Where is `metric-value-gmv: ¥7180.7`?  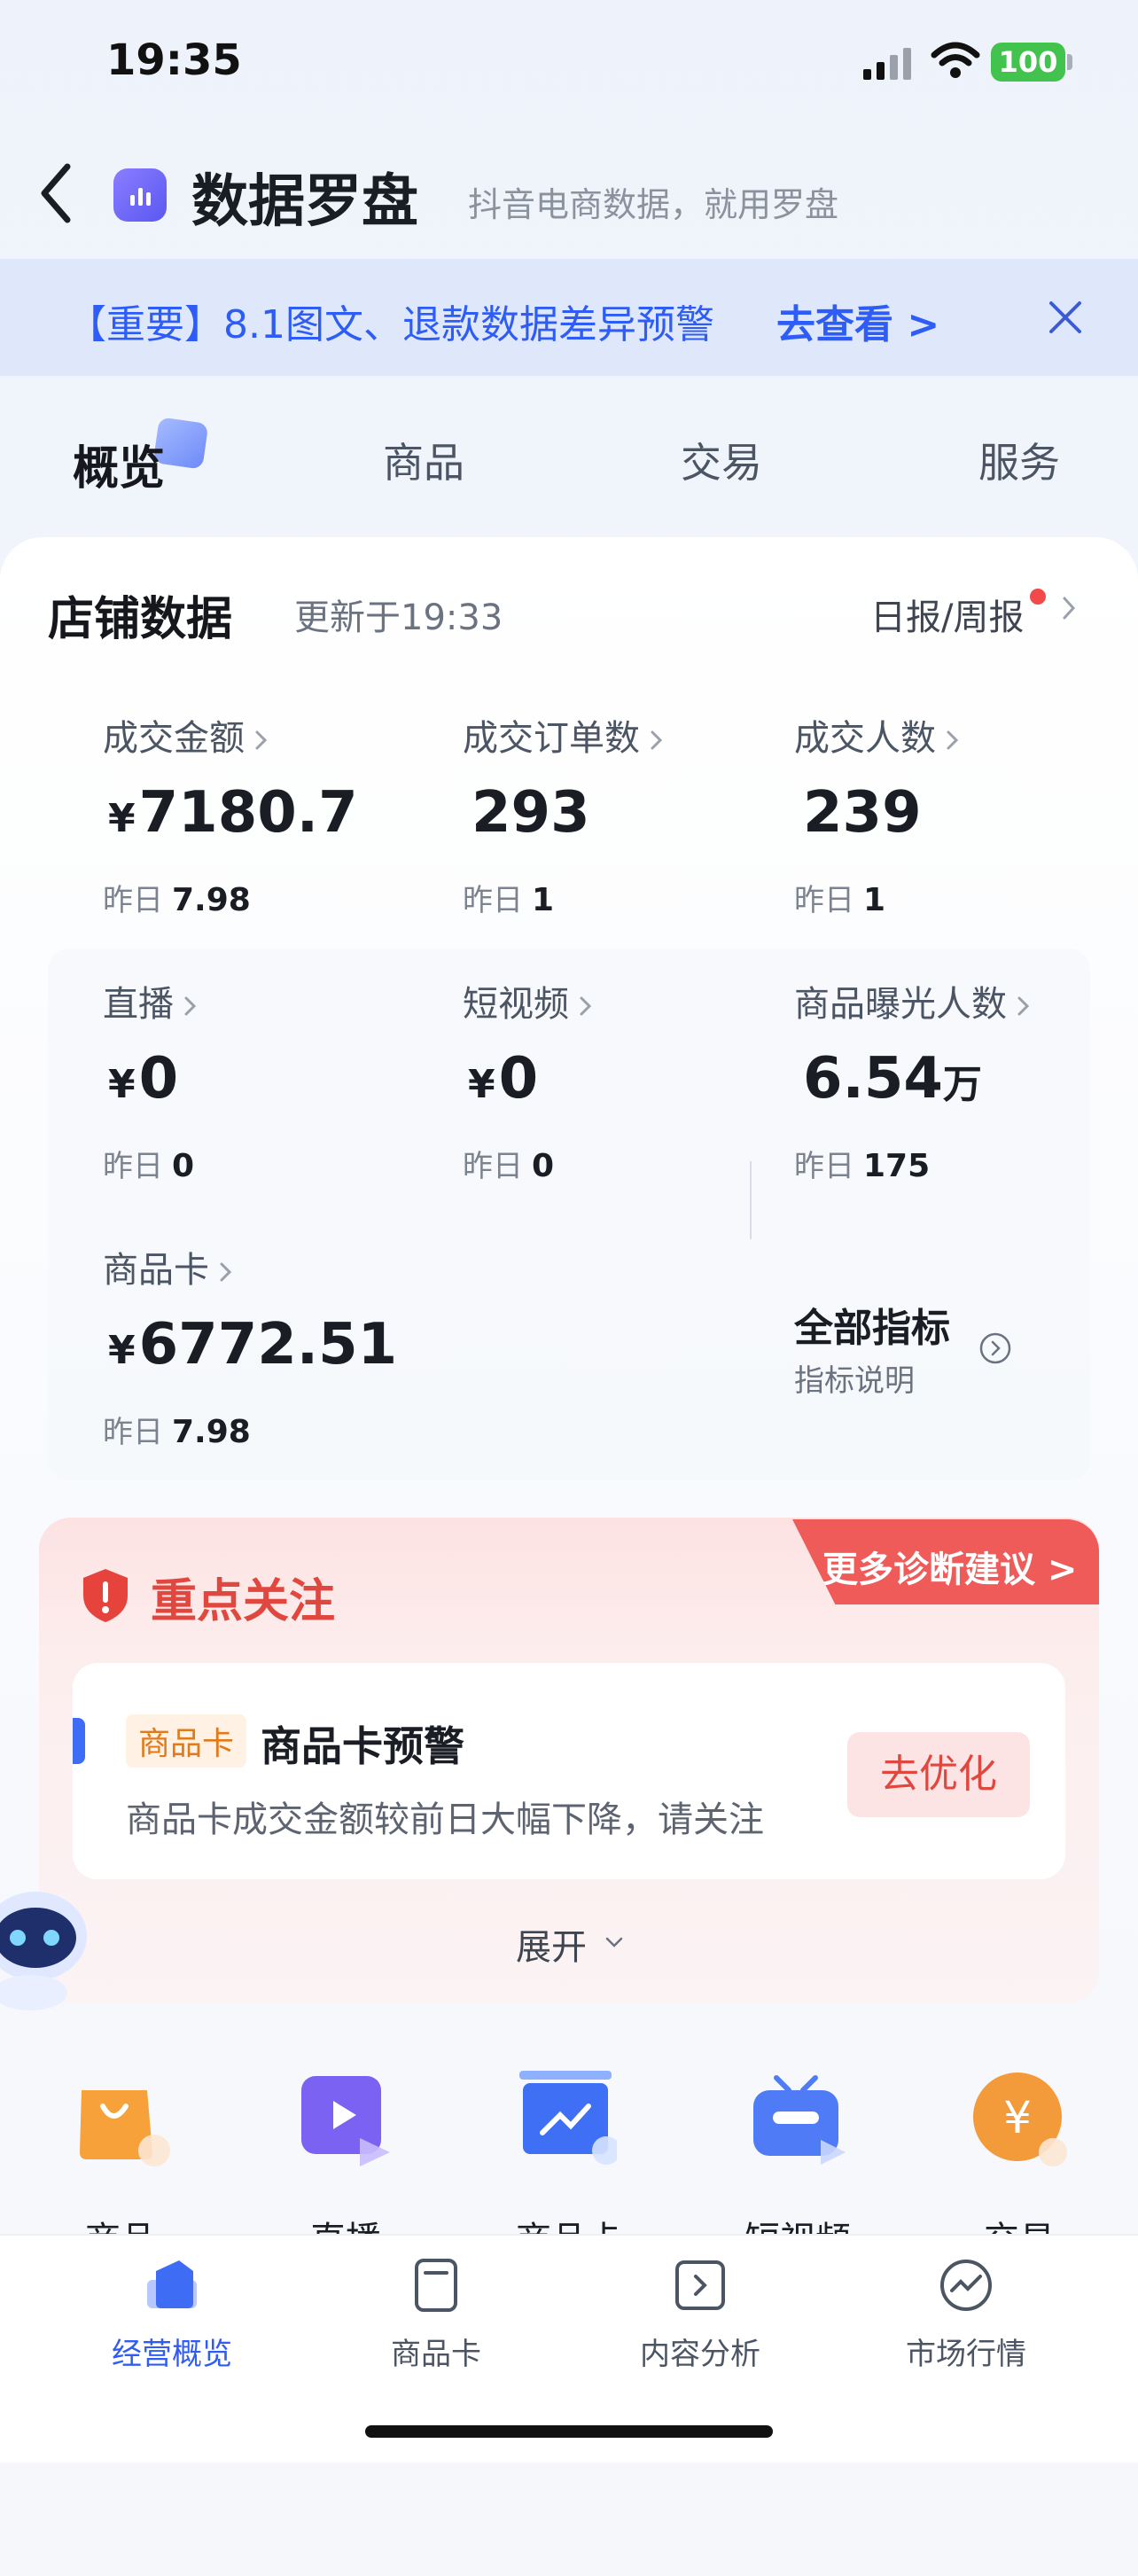
metric-value-gmv: ¥7180.7 is located at coordinates (233, 813).